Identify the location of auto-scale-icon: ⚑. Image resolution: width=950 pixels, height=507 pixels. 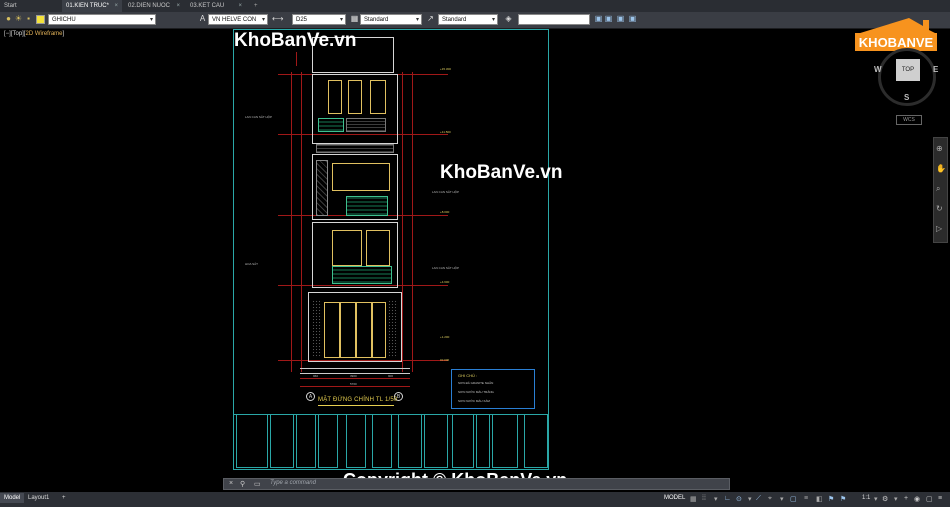
(843, 499).